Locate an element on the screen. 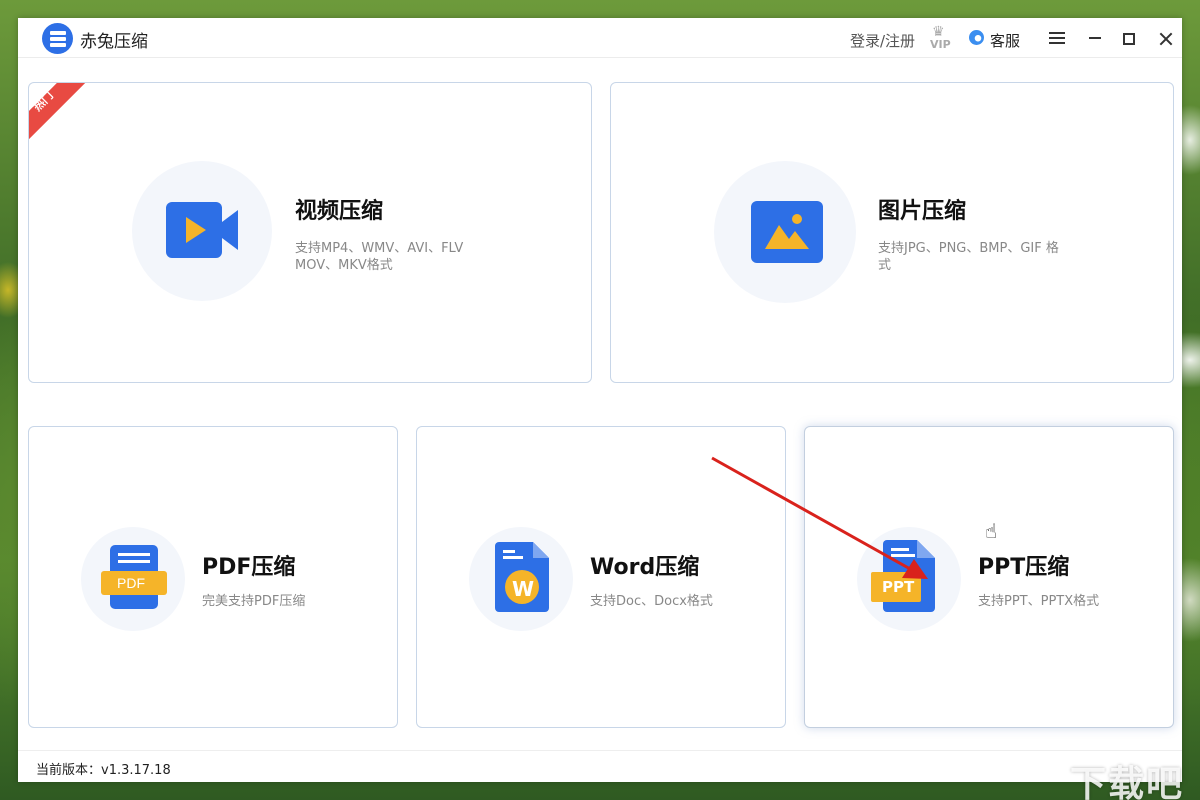 This screenshot has height=800, width=1200. word-compress-card: W Word压缩 支持Doc、Docx格式 is located at coordinates (601, 577).